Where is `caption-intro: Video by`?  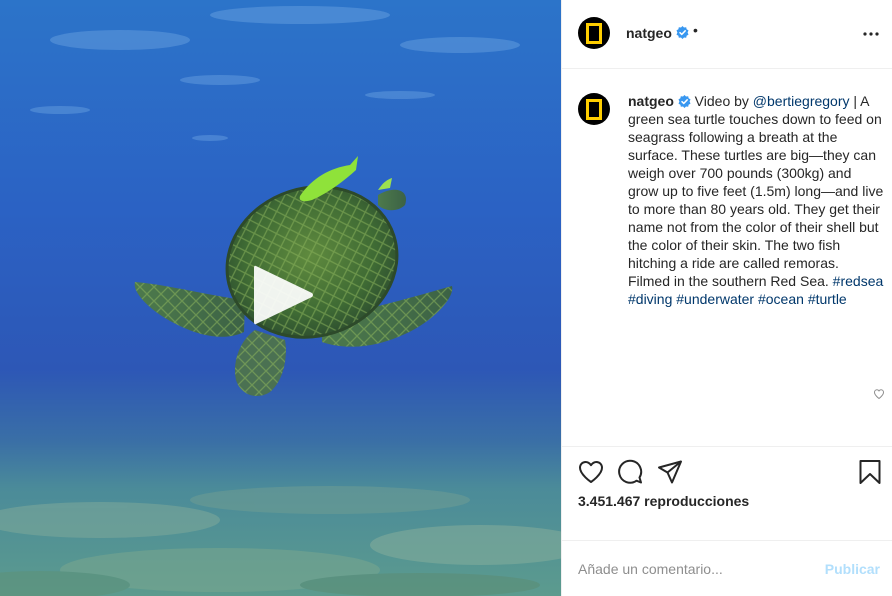
caption-intro: Video by is located at coordinates (723, 101).